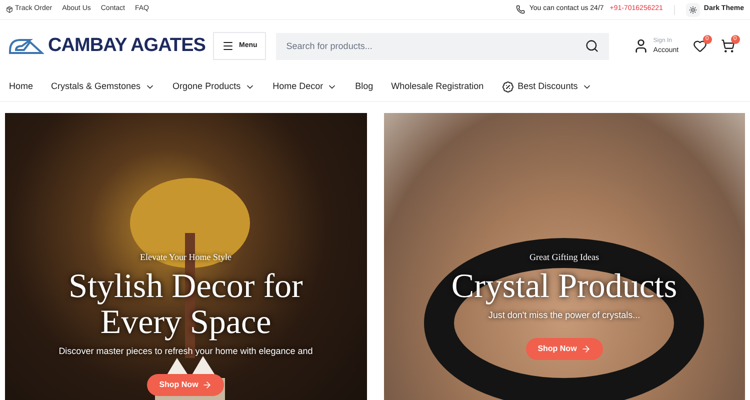 The height and width of the screenshot is (400, 750). What do you see at coordinates (213, 87) in the screenshot?
I see `nav-link: Orgone Products` at bounding box center [213, 87].